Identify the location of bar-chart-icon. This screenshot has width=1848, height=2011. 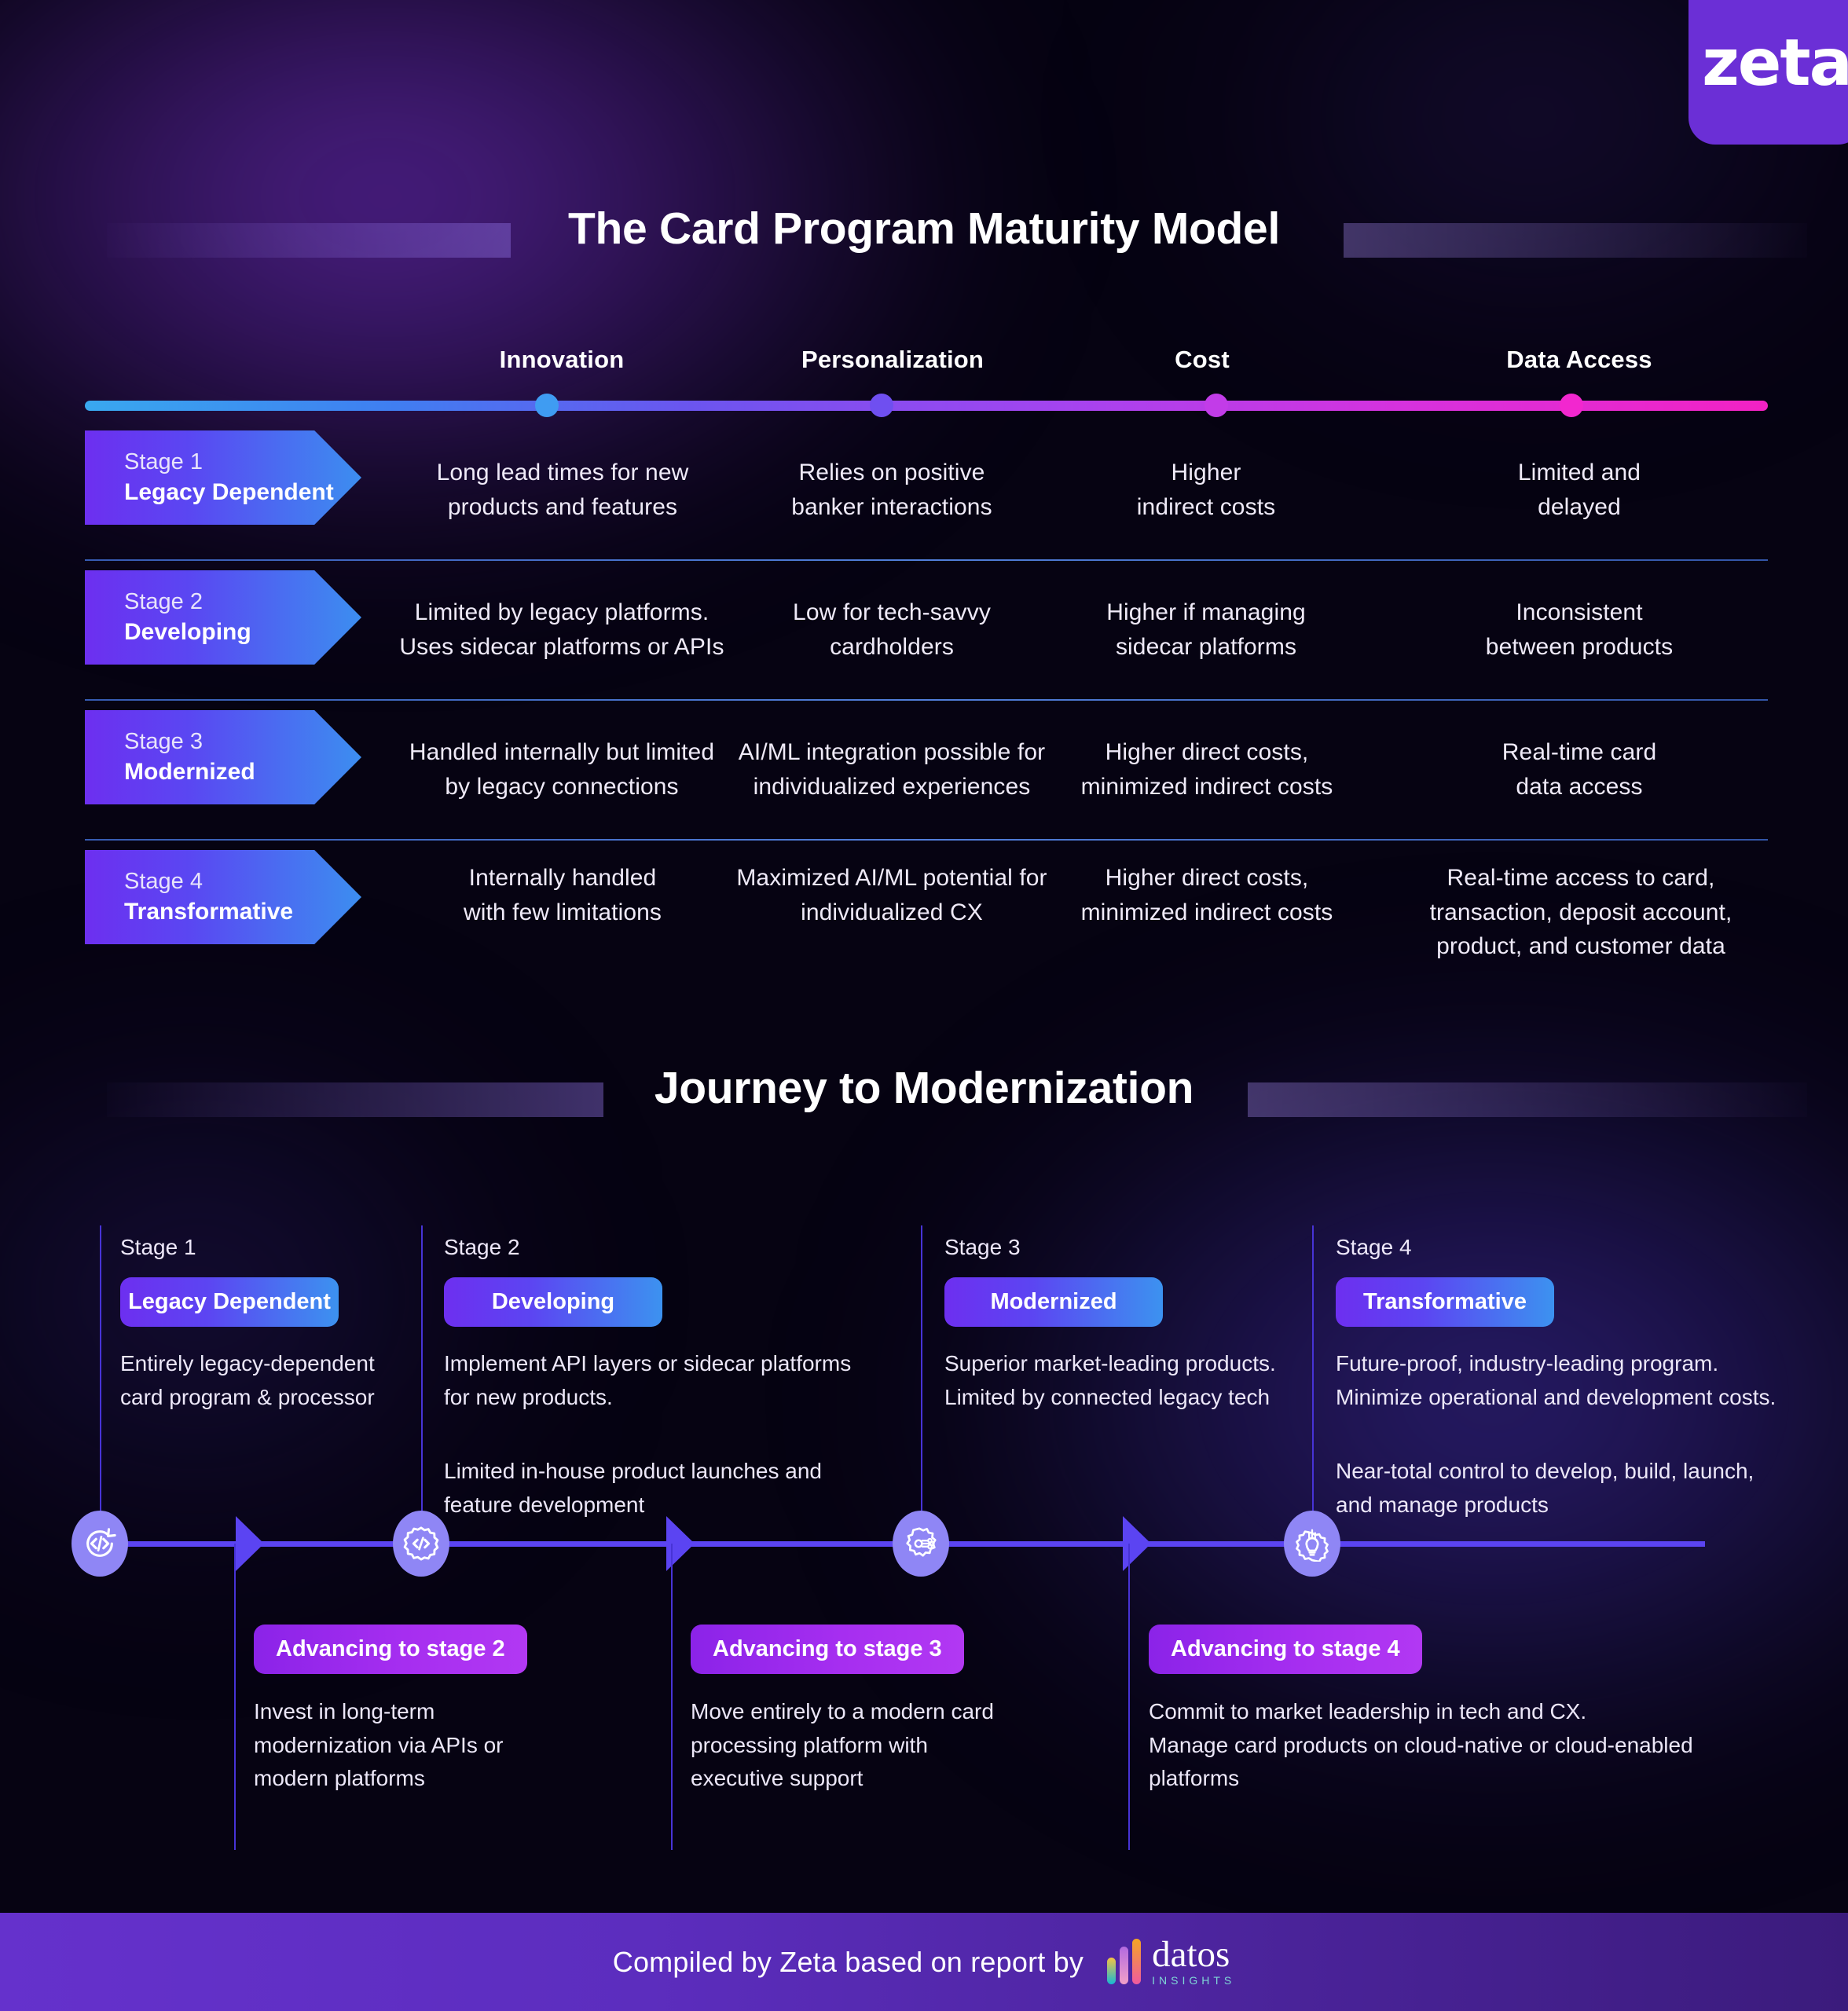
(1124, 1962).